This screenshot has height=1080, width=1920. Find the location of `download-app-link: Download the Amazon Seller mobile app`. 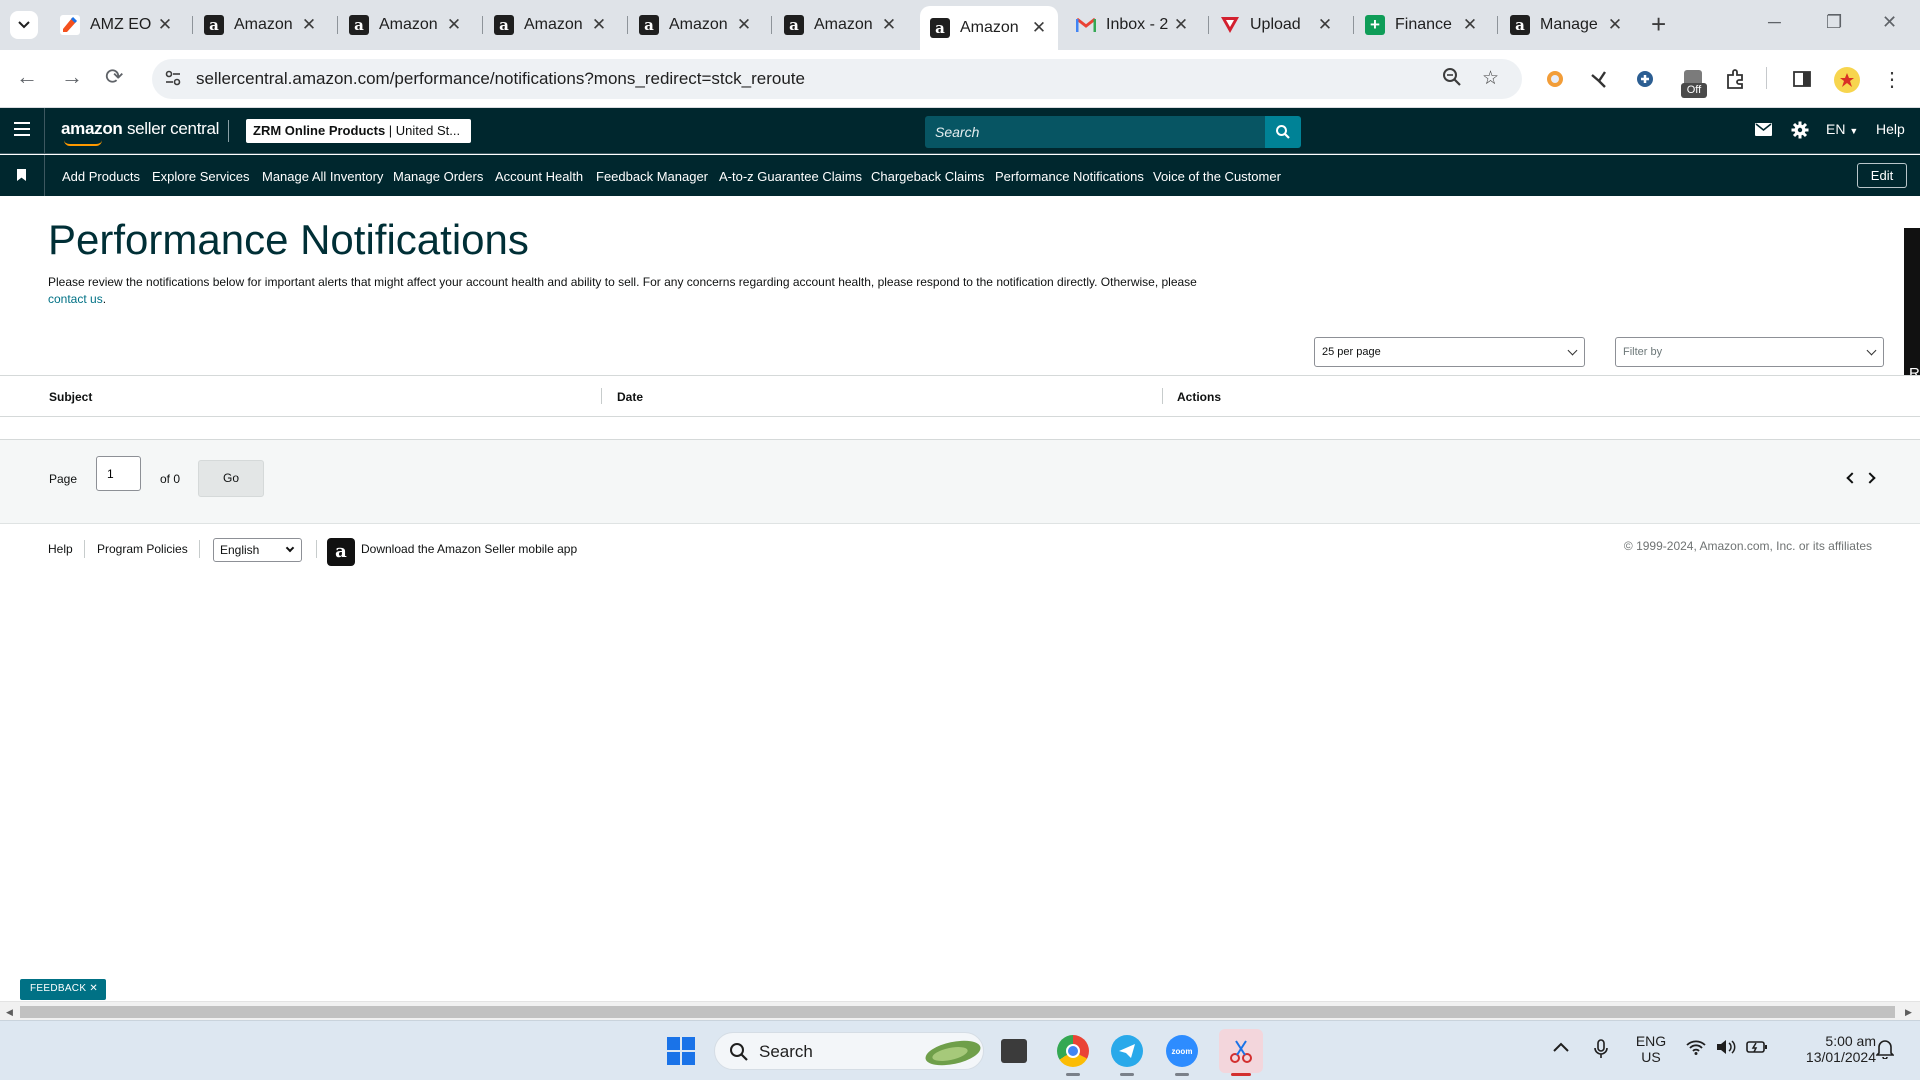

download-app-link: Download the Amazon Seller mobile app is located at coordinates (469, 549).